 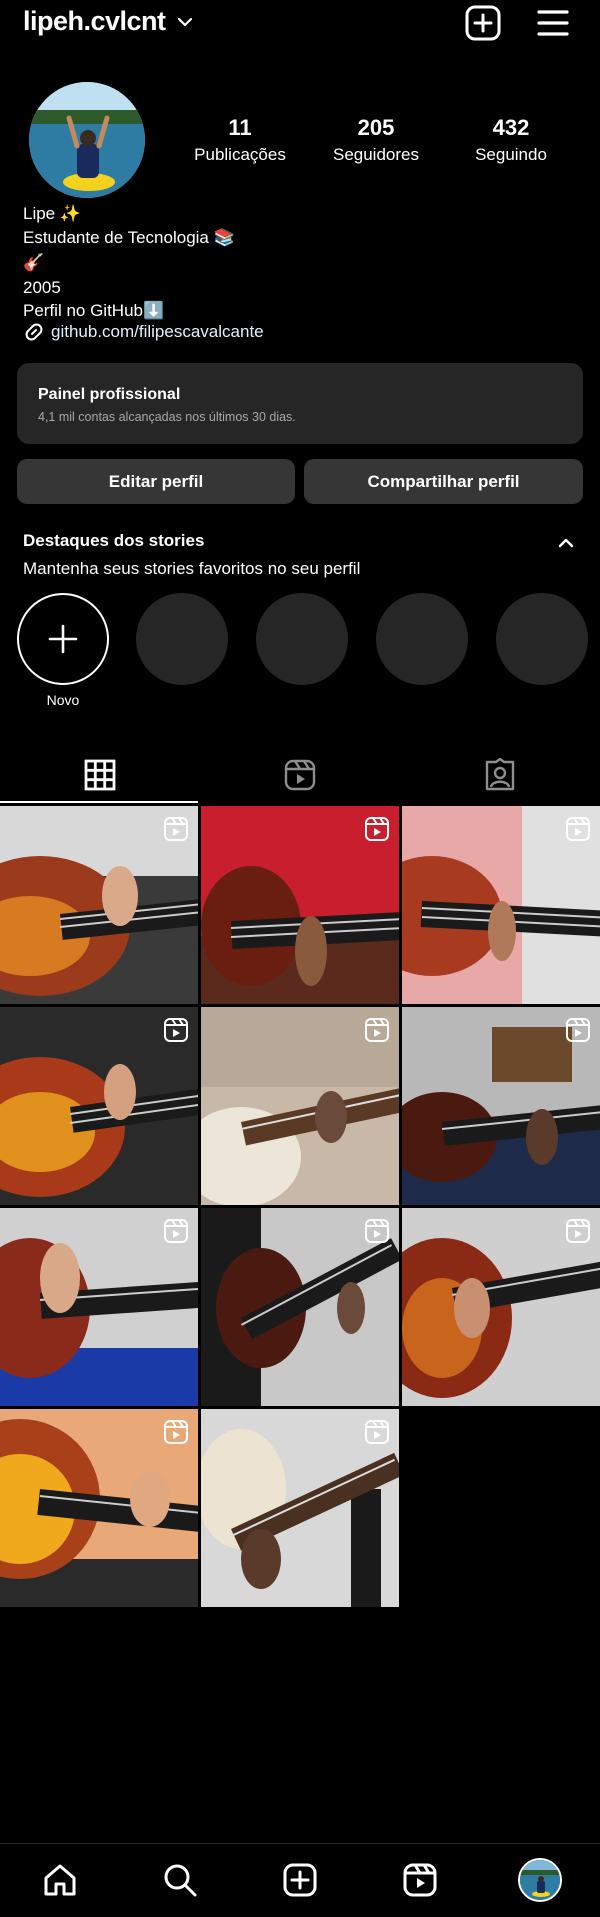 I want to click on chevron-up-icon, so click(x=566, y=543).